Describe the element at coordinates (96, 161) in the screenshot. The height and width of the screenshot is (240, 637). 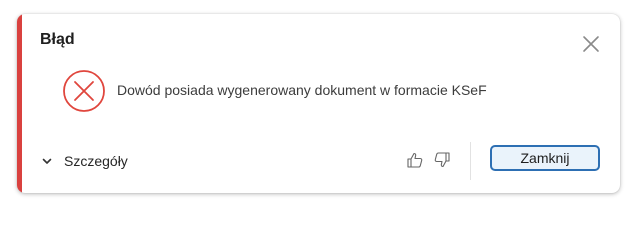
I see `details-label: Szczegóły` at that location.